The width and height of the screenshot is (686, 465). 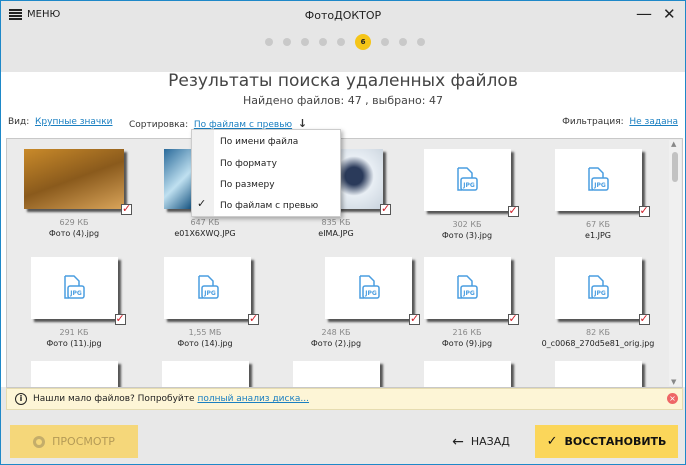 I want to click on file-size: 1,55 МБ, so click(x=205, y=332).